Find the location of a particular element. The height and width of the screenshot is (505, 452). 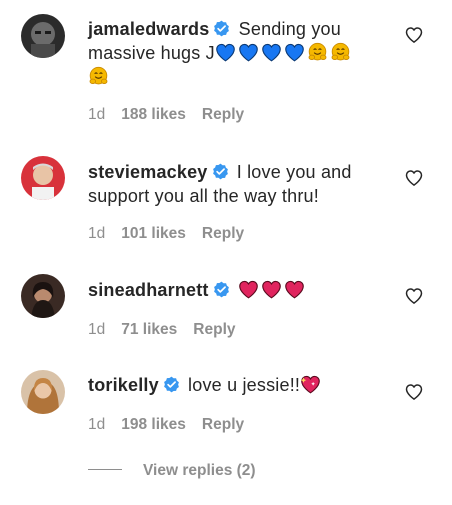

comment-meta: 1d 71 likes Reply is located at coordinates (162, 330).